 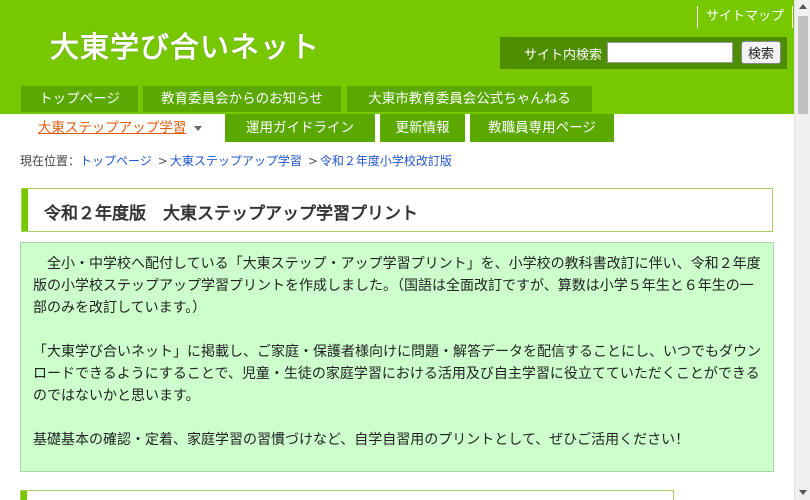 I want to click on tab-step-up-learning-label: 大東ステップアップ学習, so click(x=112, y=128).